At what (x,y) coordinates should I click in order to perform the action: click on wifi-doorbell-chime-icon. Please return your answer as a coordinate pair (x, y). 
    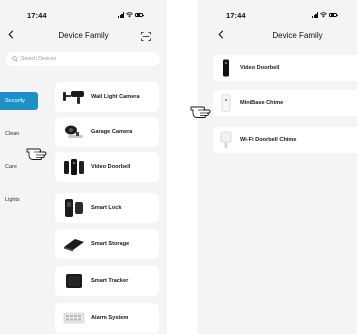
    Looking at the image, I should click on (226, 140).